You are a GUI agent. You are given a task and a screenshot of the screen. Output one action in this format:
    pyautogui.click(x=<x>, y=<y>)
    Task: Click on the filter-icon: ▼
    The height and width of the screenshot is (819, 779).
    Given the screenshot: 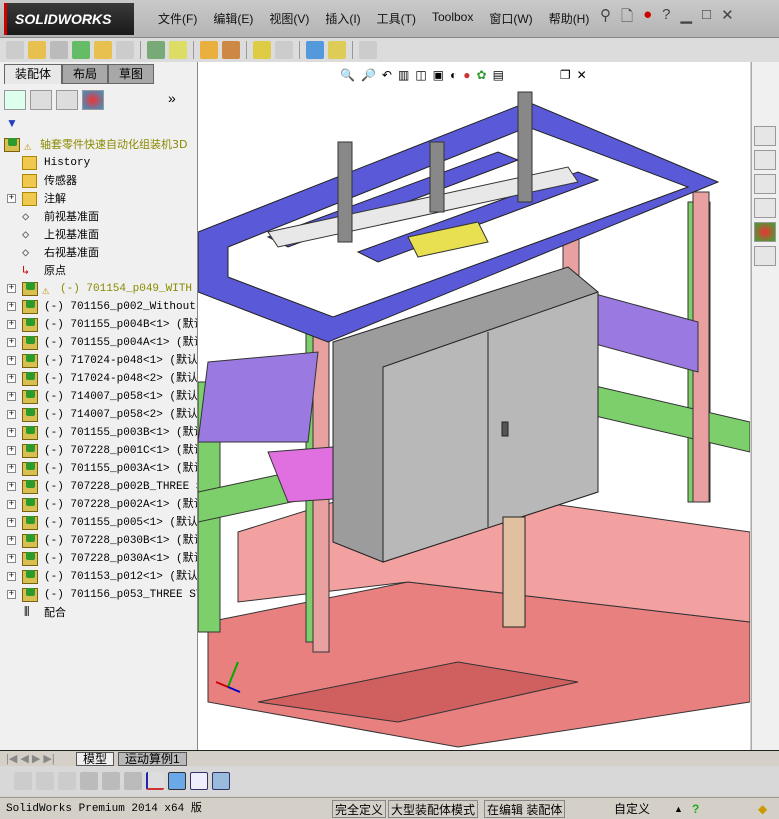 What is the action you would take?
    pyautogui.click(x=12, y=123)
    